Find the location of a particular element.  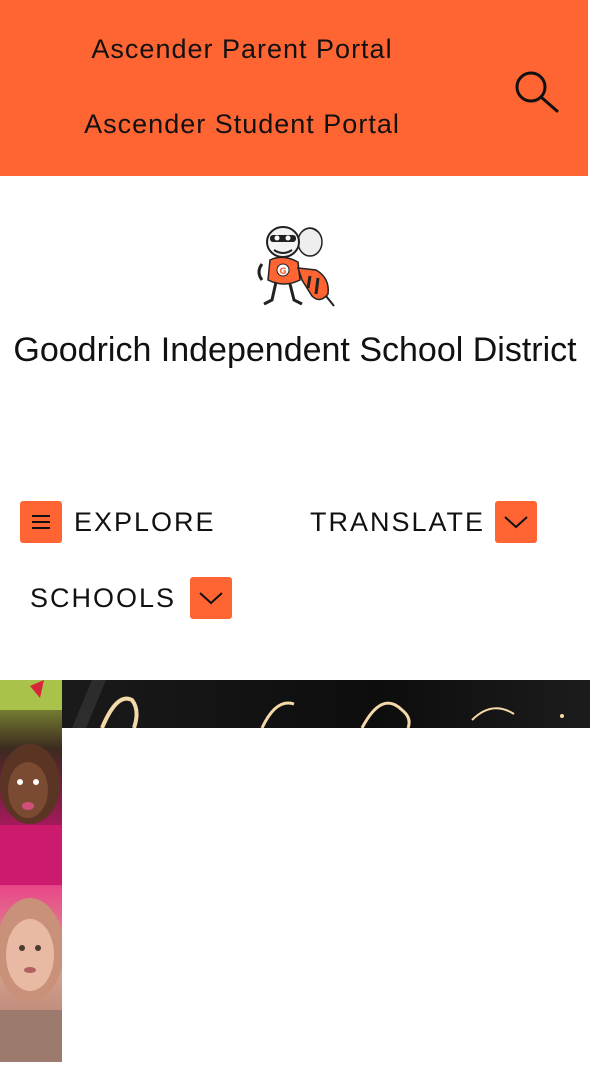

schools-label: SCHOOLS is located at coordinates (103, 597).